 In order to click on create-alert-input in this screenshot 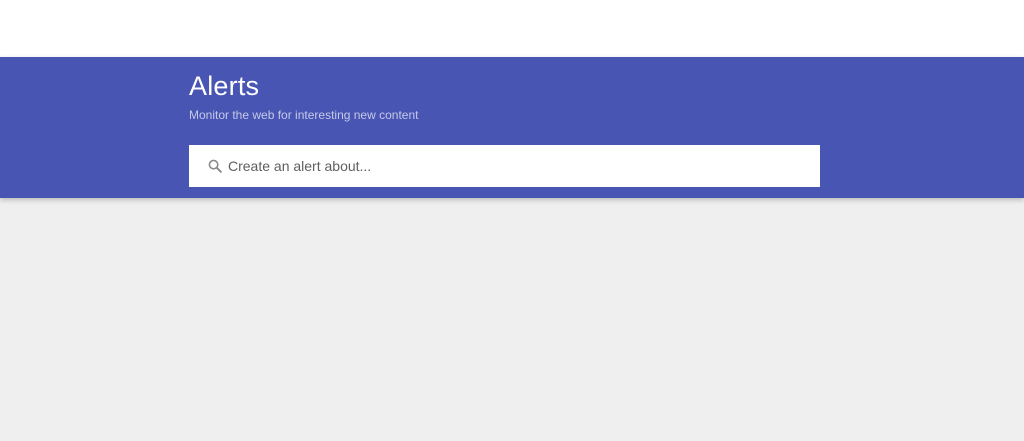, I will do `click(508, 166)`.